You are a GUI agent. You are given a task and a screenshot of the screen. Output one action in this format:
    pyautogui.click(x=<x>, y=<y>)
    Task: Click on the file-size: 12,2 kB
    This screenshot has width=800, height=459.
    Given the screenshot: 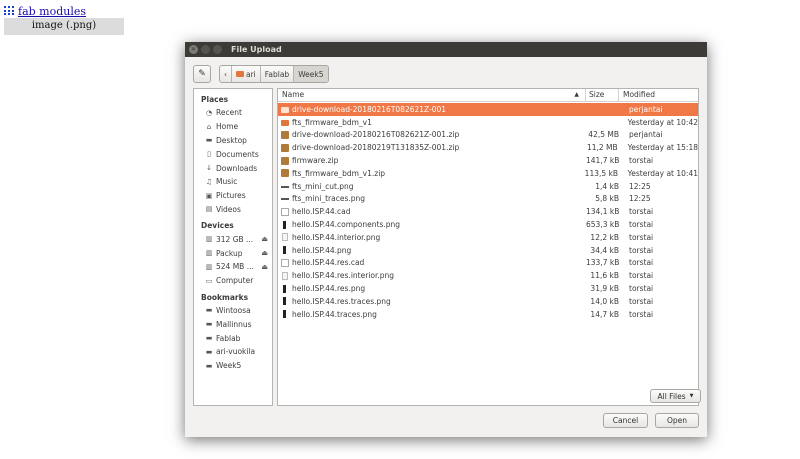 What is the action you would take?
    pyautogui.click(x=604, y=237)
    